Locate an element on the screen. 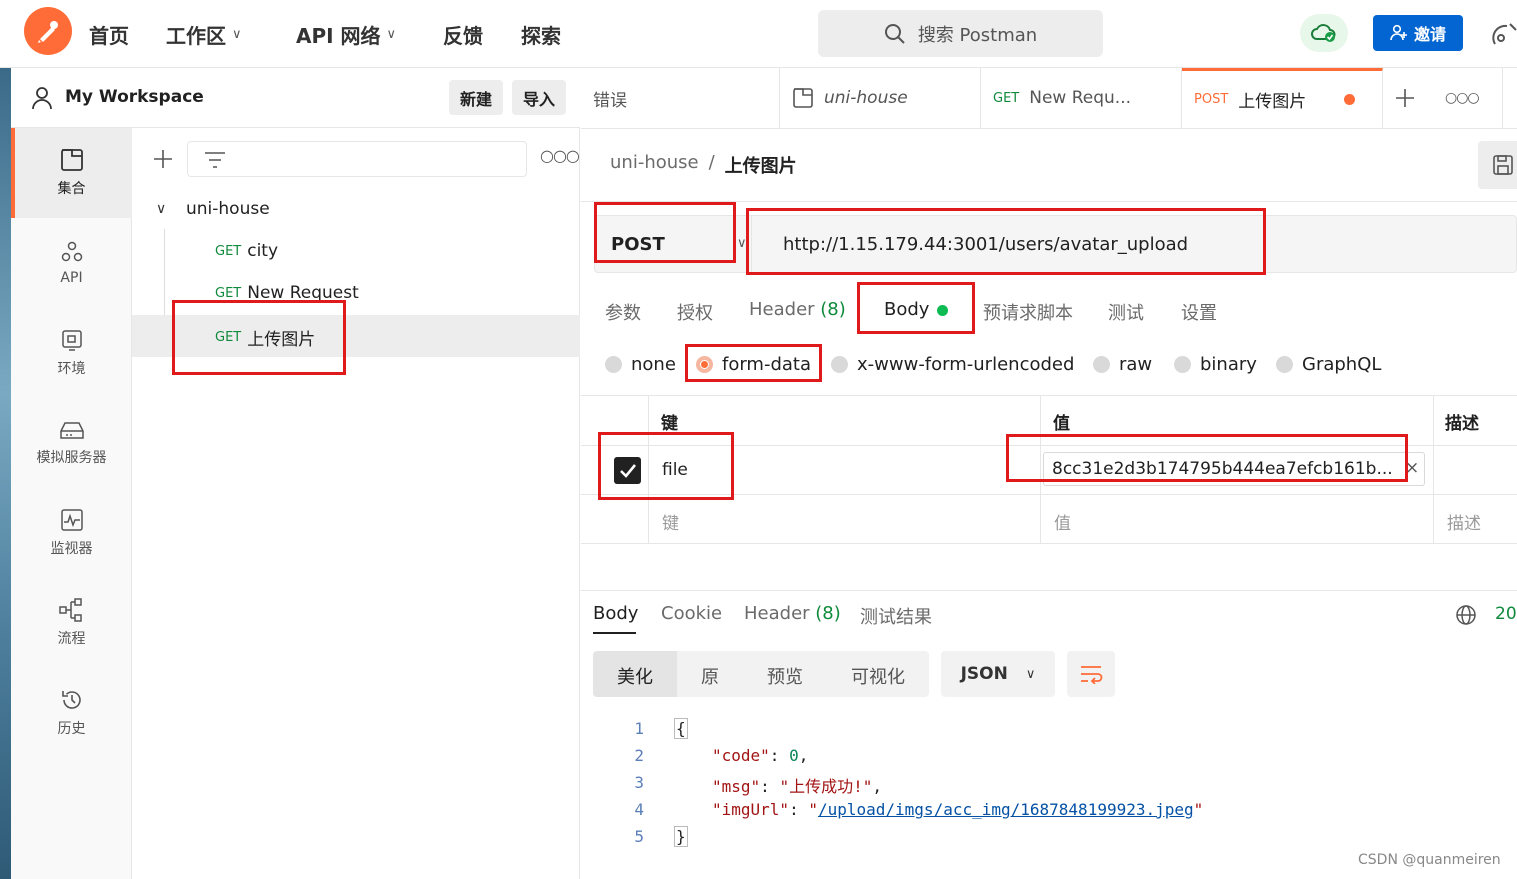  breadcrumb-current: 上传图片 is located at coordinates (761, 165).